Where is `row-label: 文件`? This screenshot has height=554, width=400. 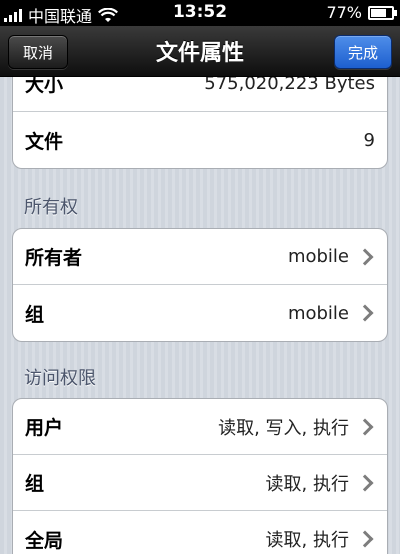 row-label: 文件 is located at coordinates (44, 141).